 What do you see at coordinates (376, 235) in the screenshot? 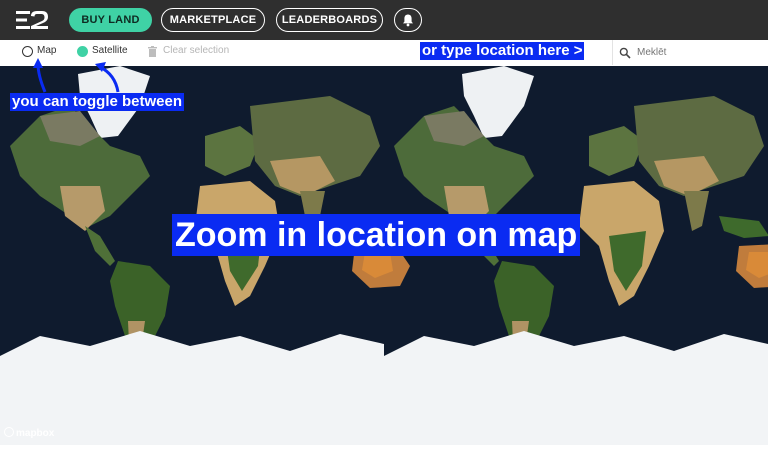
I see `zoom-annotation: Zoom in location on map` at bounding box center [376, 235].